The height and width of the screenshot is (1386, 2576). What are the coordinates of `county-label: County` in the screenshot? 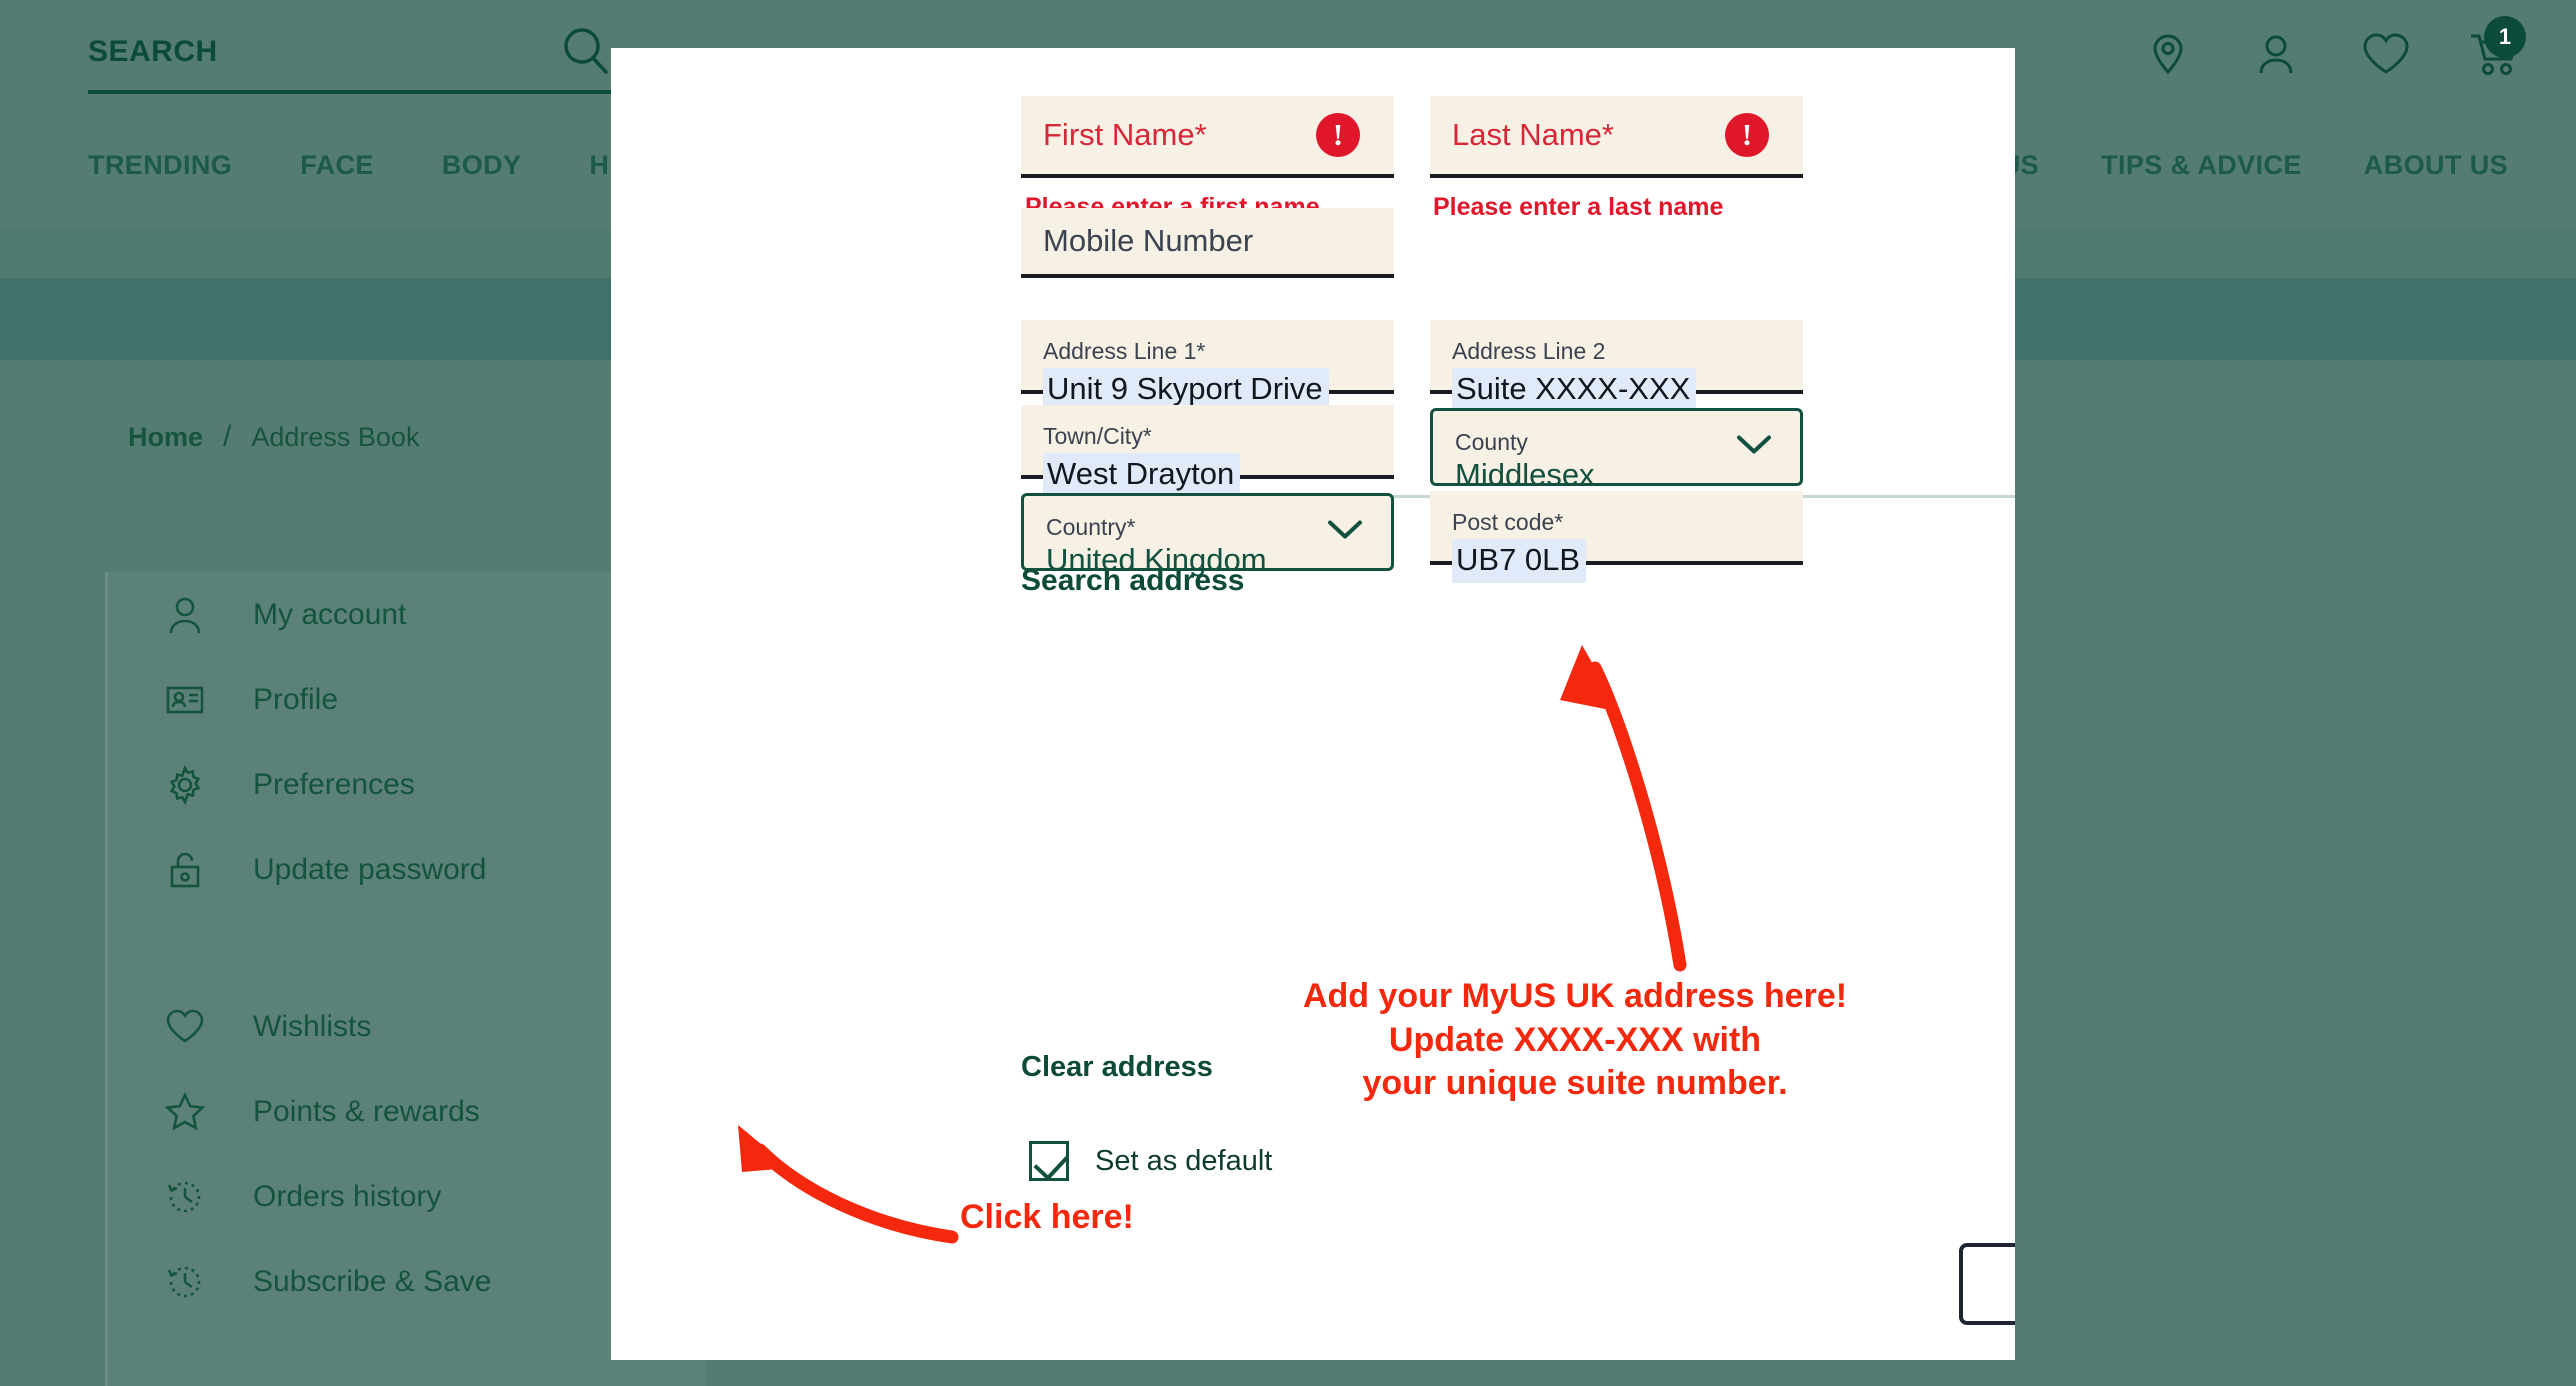 It's located at (1491, 442).